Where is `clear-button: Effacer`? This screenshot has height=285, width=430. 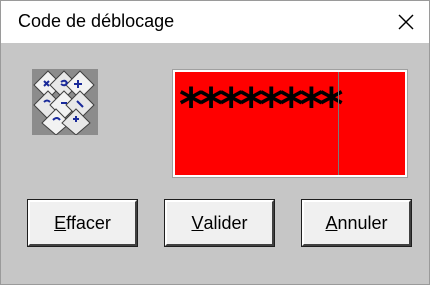 clear-button: Effacer is located at coordinates (82, 223).